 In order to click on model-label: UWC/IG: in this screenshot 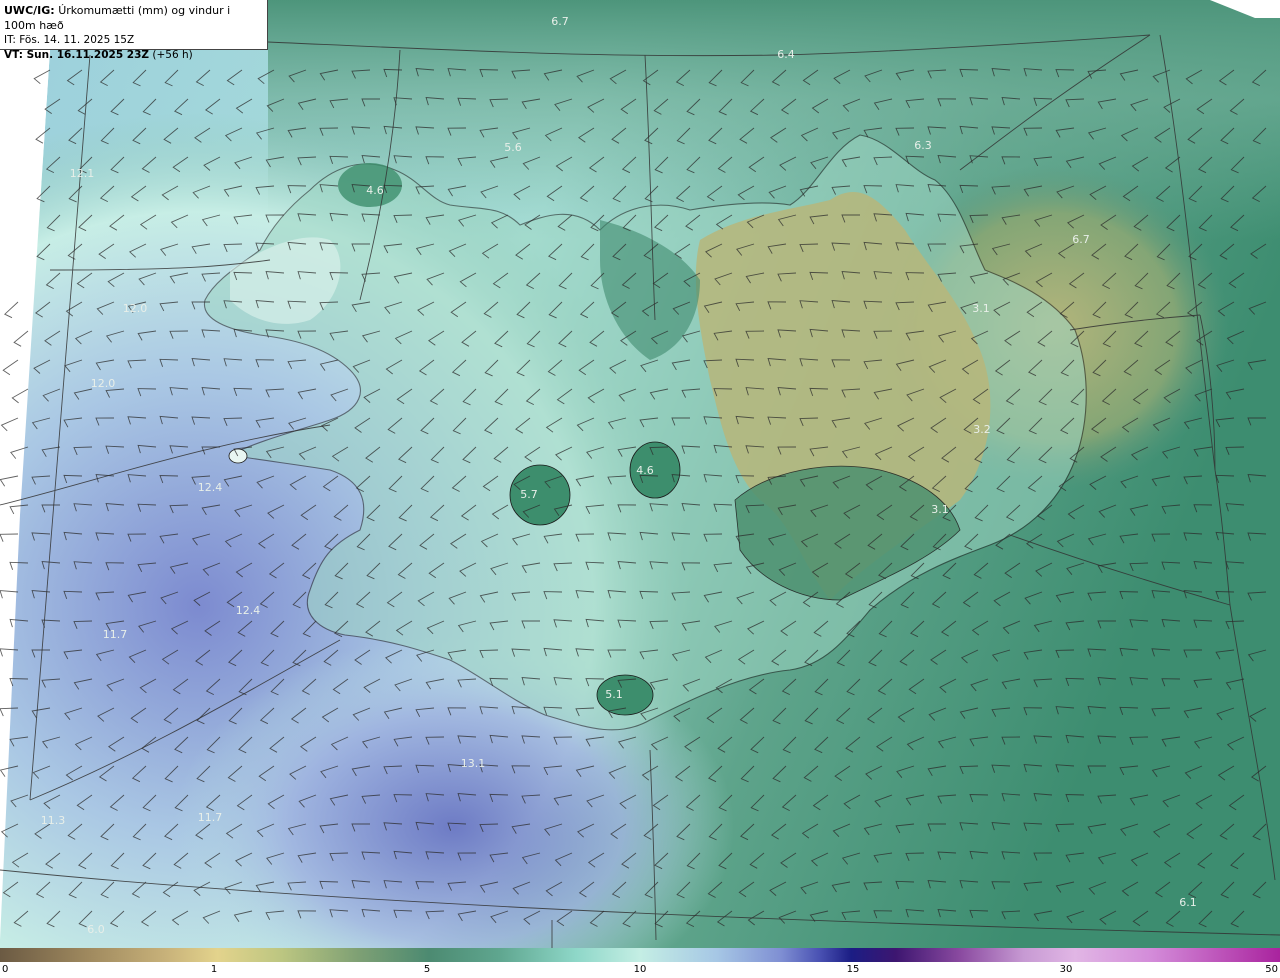, I will do `click(29, 10)`.